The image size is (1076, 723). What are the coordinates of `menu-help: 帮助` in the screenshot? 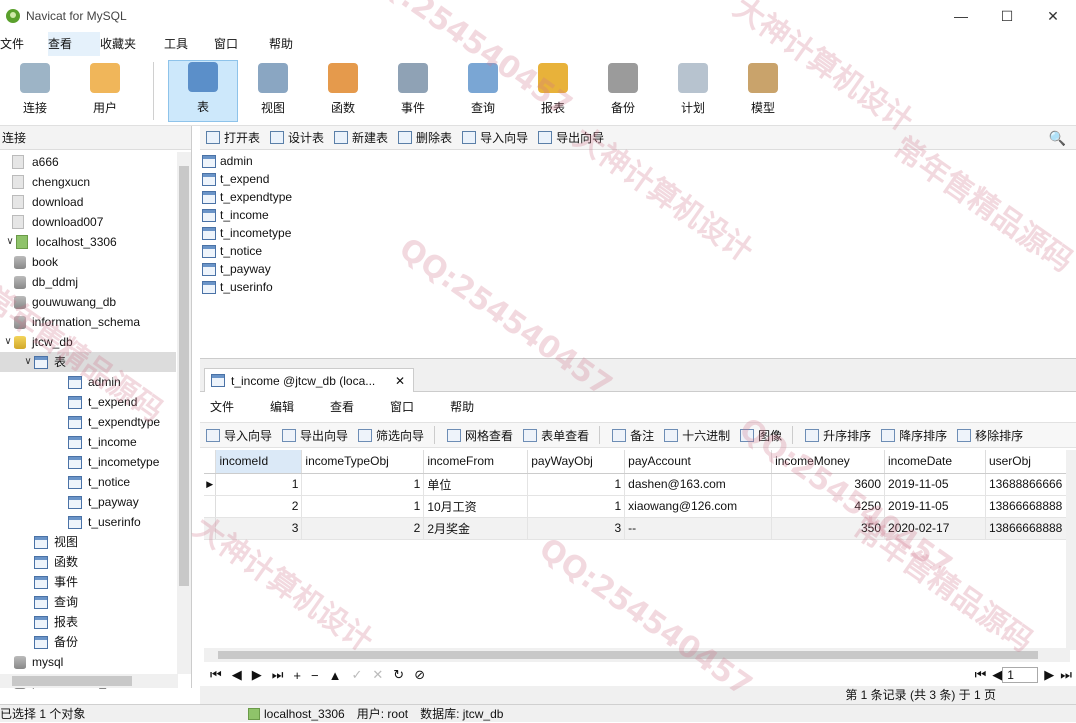 It's located at (289, 44).